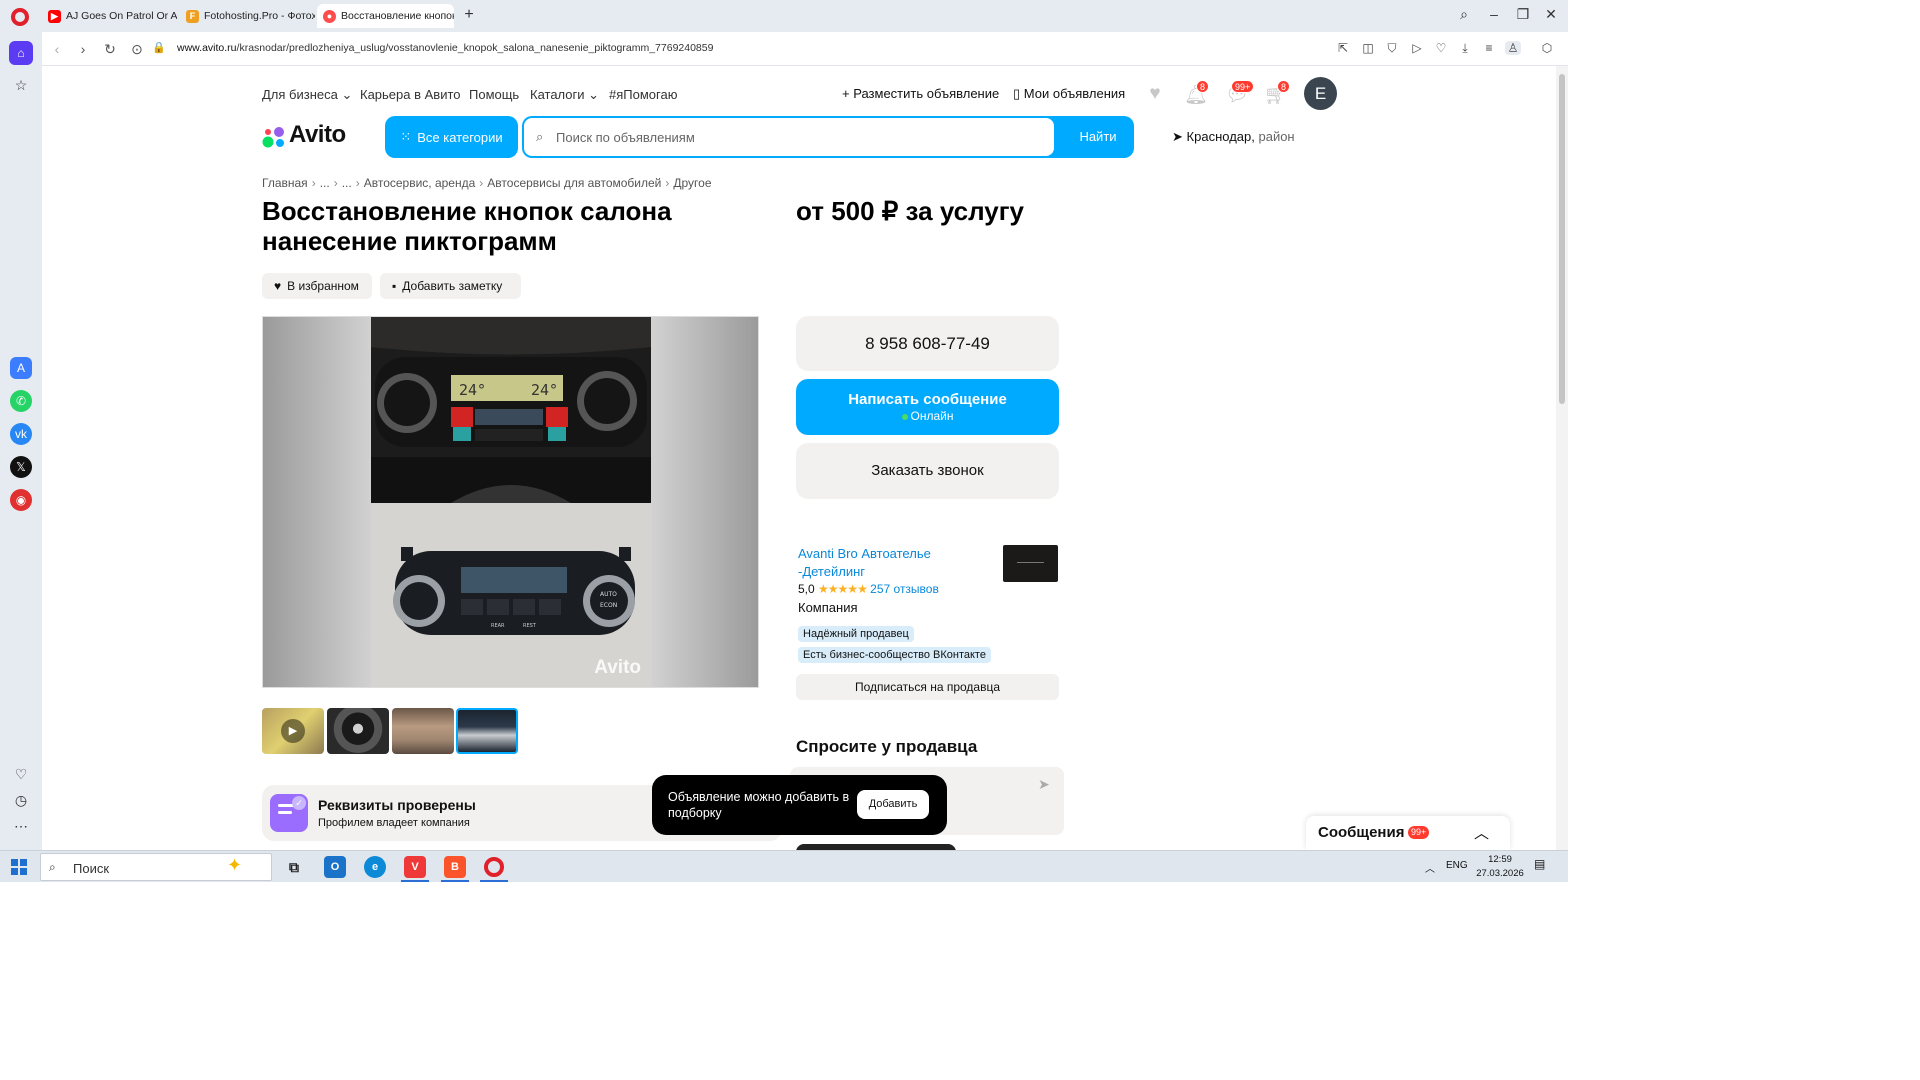 Image resolution: width=1920 pixels, height=1080 pixels. Describe the element at coordinates (21, 774) in the screenshot. I see `heart-icon: ♡` at that location.